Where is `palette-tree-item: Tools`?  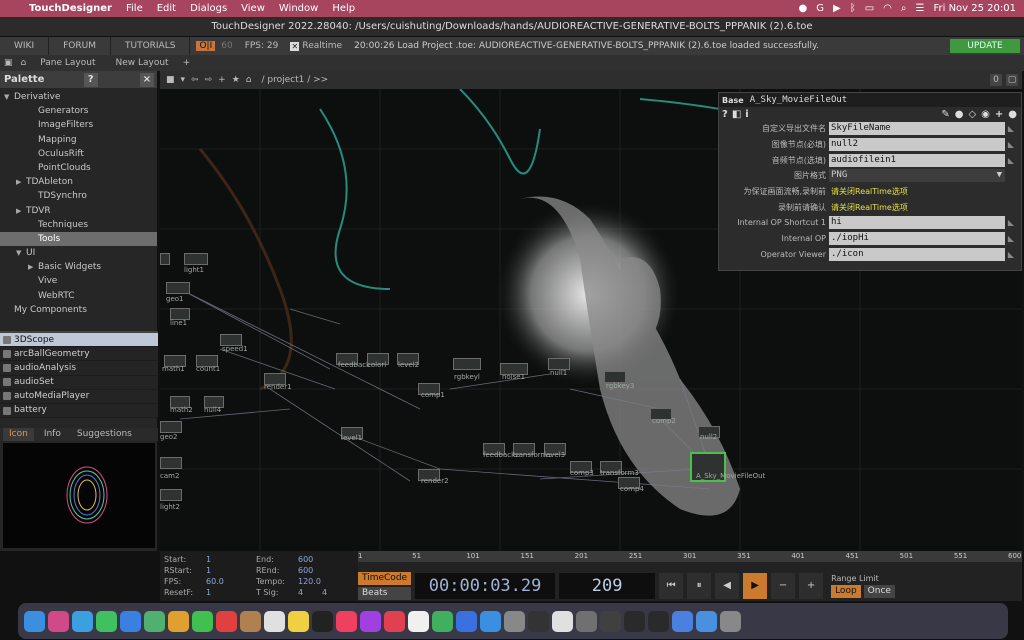 palette-tree-item: Tools is located at coordinates (78, 239).